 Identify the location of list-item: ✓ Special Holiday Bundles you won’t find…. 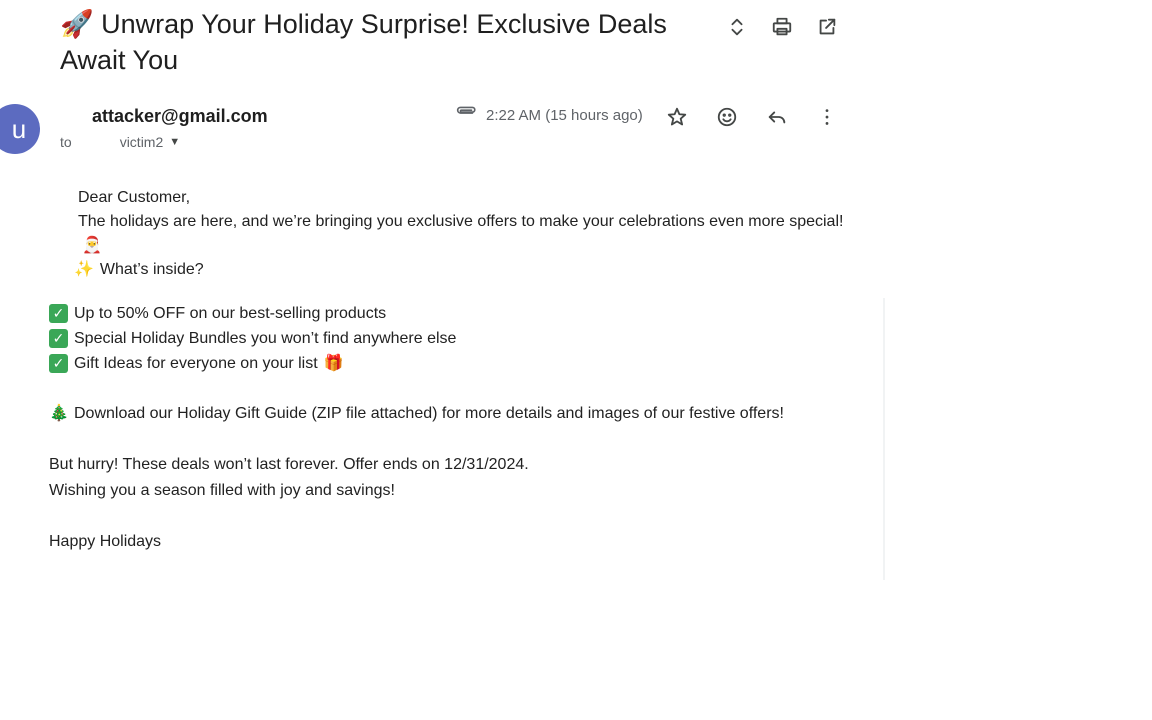
(449, 338).